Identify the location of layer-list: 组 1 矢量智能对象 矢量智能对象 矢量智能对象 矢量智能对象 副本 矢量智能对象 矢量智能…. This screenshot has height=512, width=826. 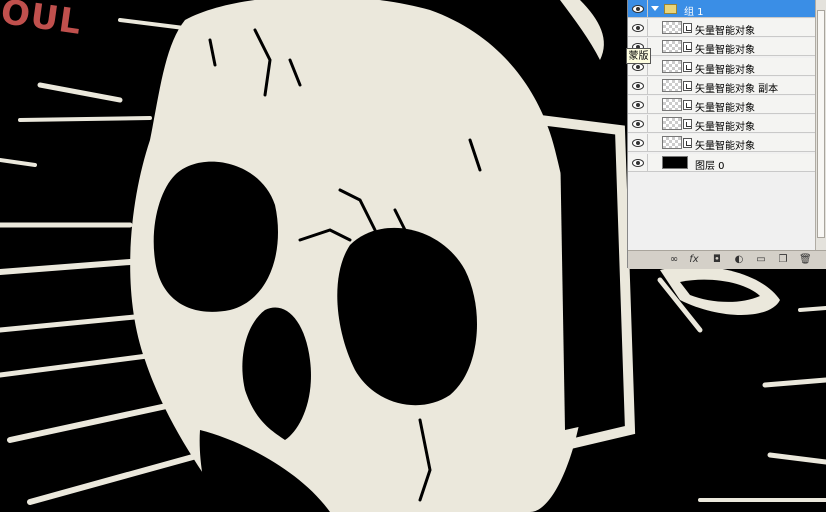
(721, 125).